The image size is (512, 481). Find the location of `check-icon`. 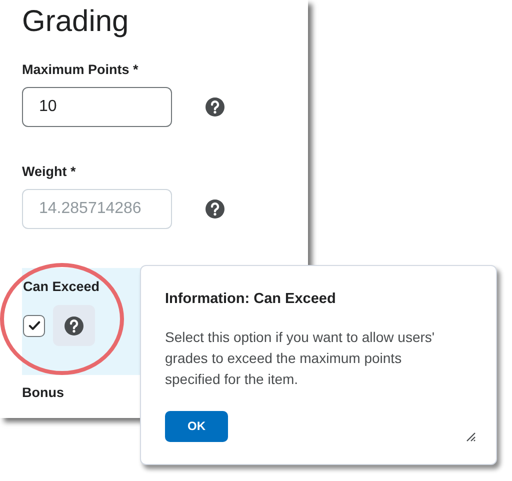

check-icon is located at coordinates (34, 325).